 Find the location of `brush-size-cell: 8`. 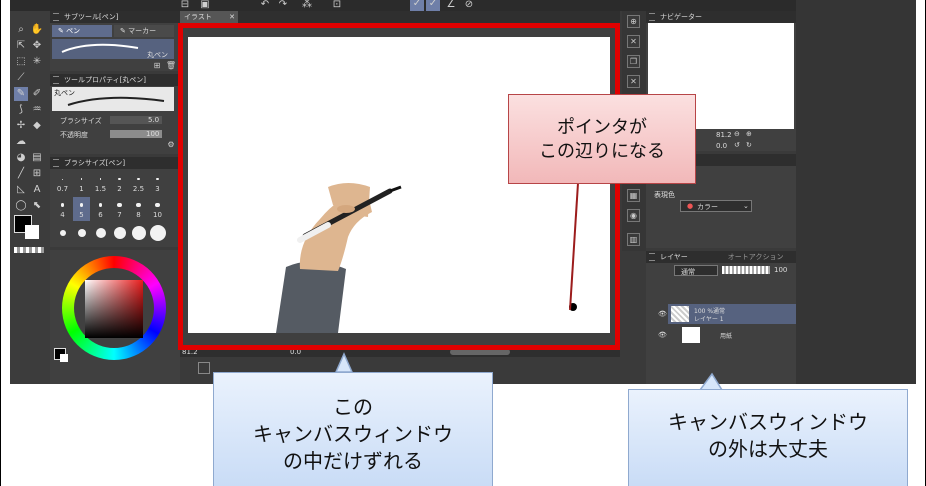

brush-size-cell: 8 is located at coordinates (138, 209).